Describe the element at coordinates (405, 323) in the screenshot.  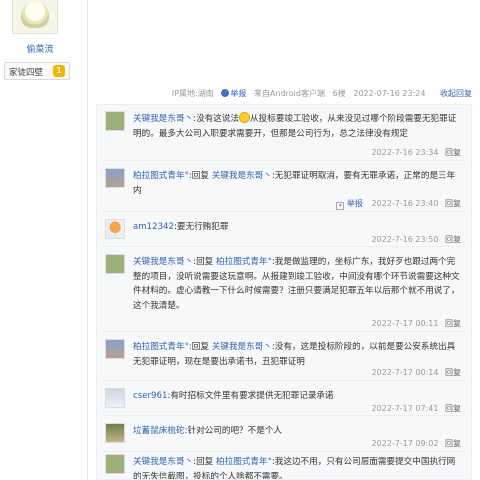
I see `reply-time: 2022-7-17 00:11` at that location.